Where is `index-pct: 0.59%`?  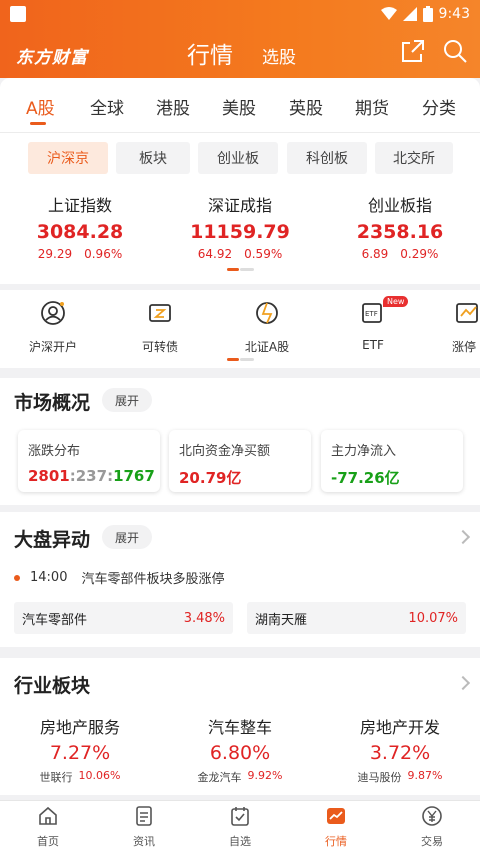
index-pct: 0.59% is located at coordinates (263, 254).